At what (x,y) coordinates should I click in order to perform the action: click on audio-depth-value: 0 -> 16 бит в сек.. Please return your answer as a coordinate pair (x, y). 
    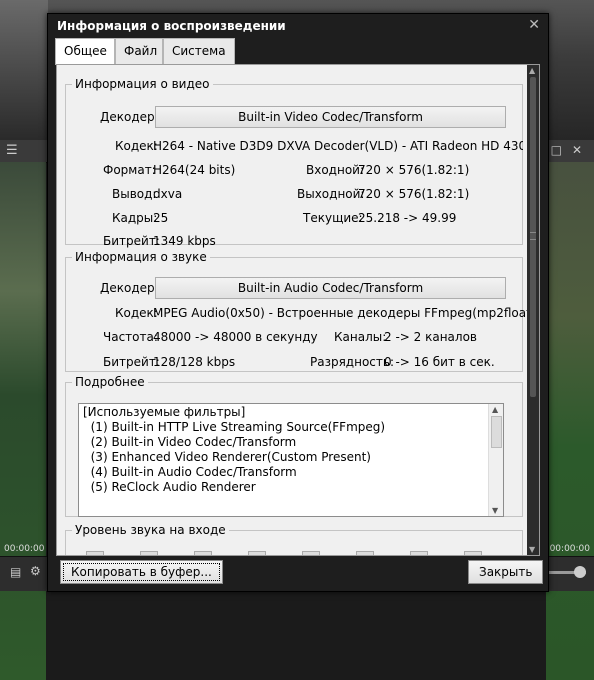
    Looking at the image, I should click on (439, 362).